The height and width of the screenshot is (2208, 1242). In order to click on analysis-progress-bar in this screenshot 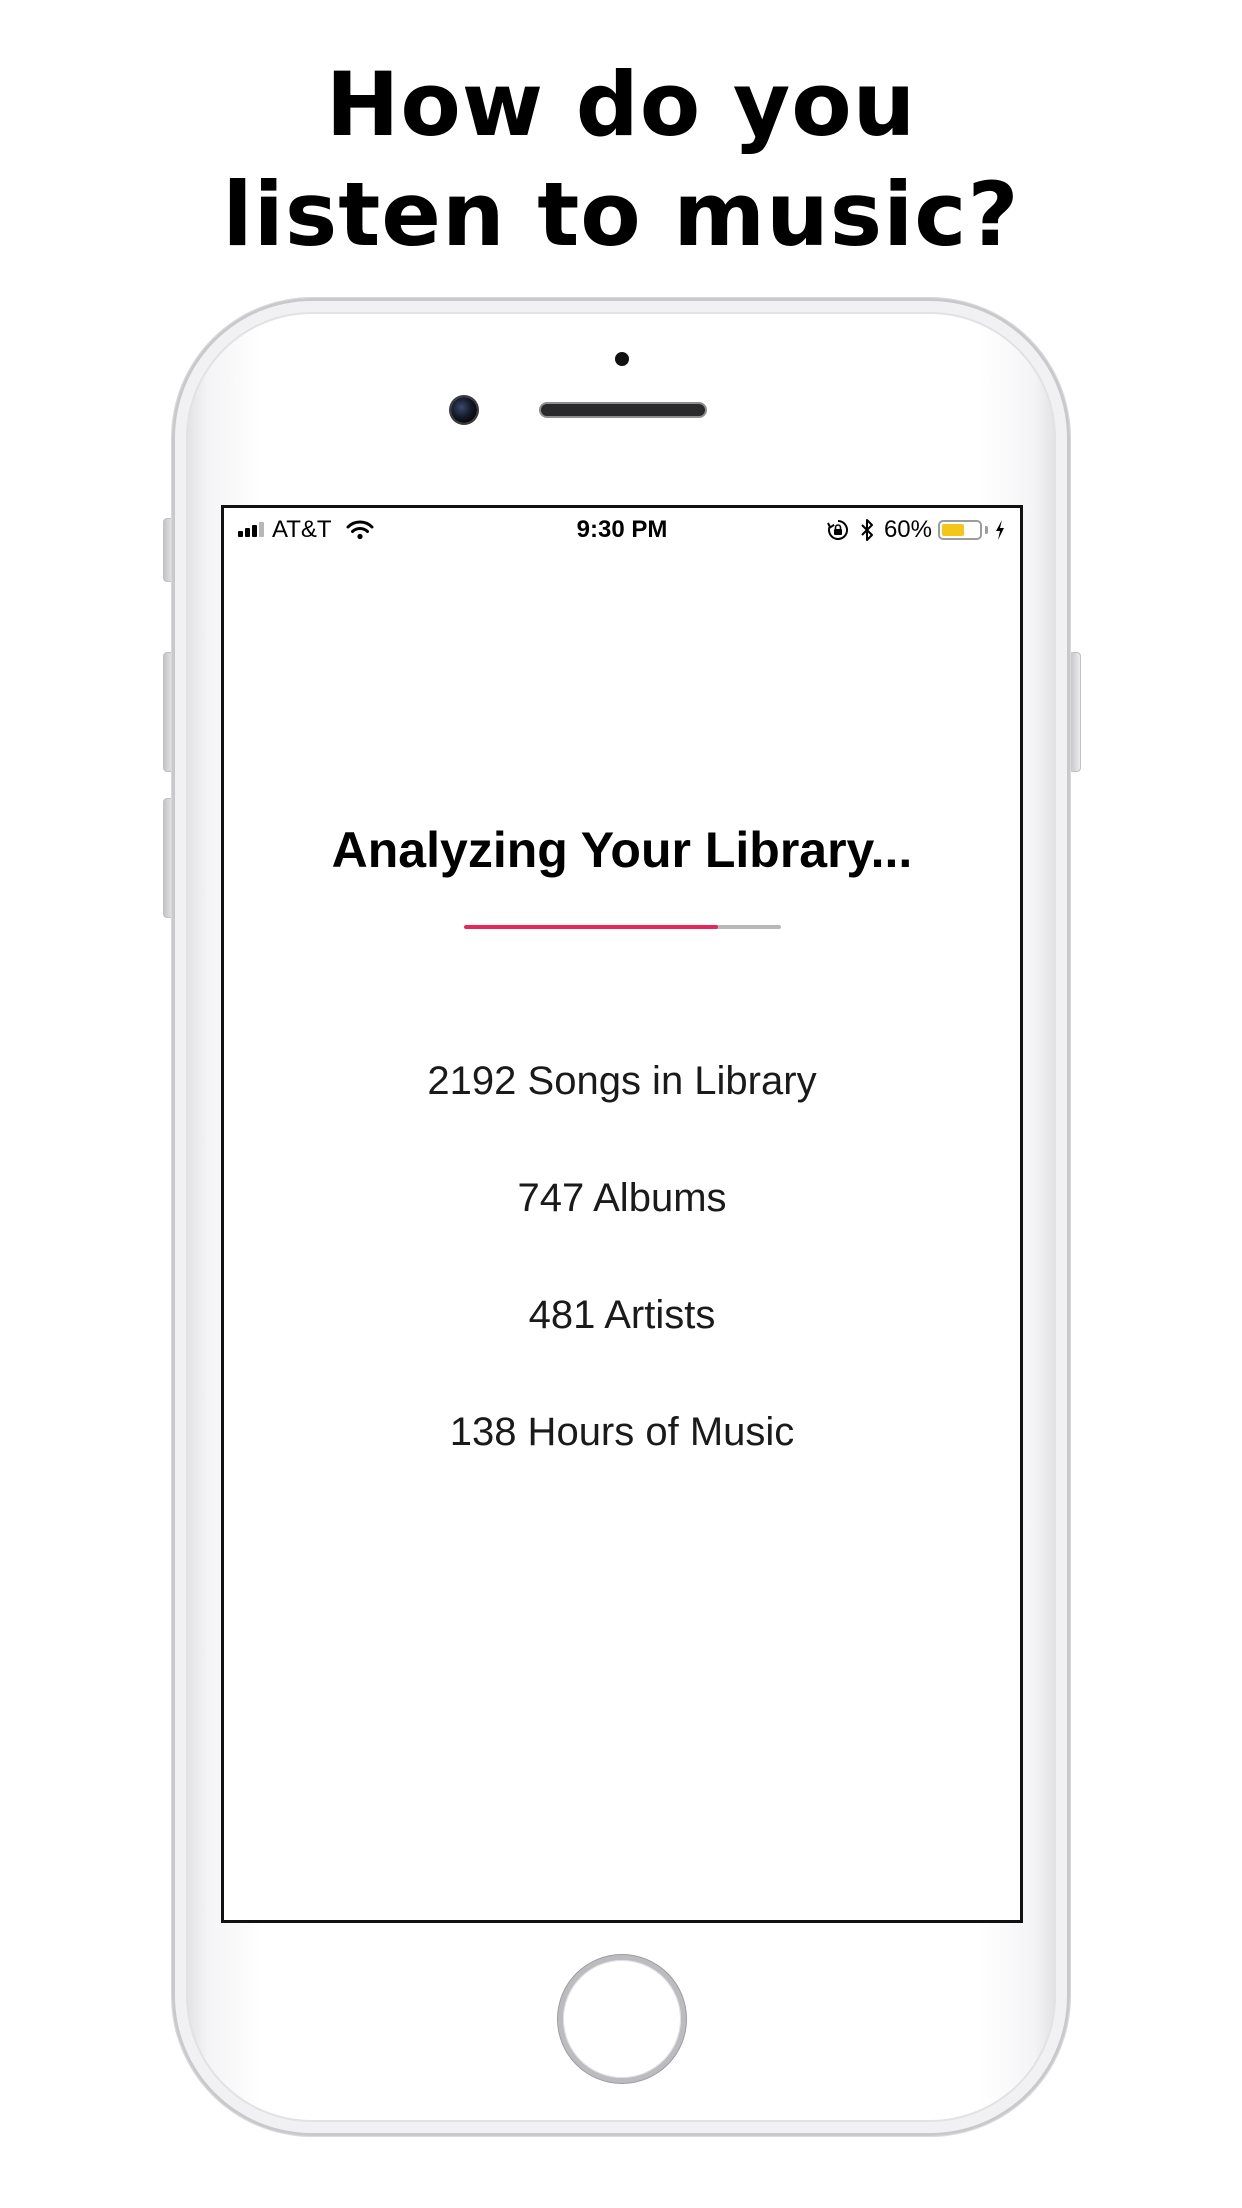, I will do `click(622, 927)`.